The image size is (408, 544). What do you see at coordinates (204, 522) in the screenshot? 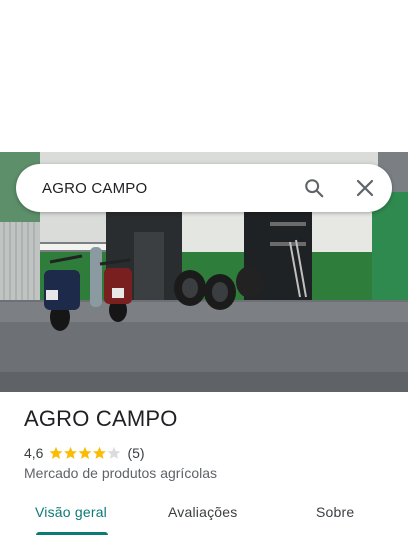
I see `tab-bar: Visão geral Avaliações Sobre` at bounding box center [204, 522].